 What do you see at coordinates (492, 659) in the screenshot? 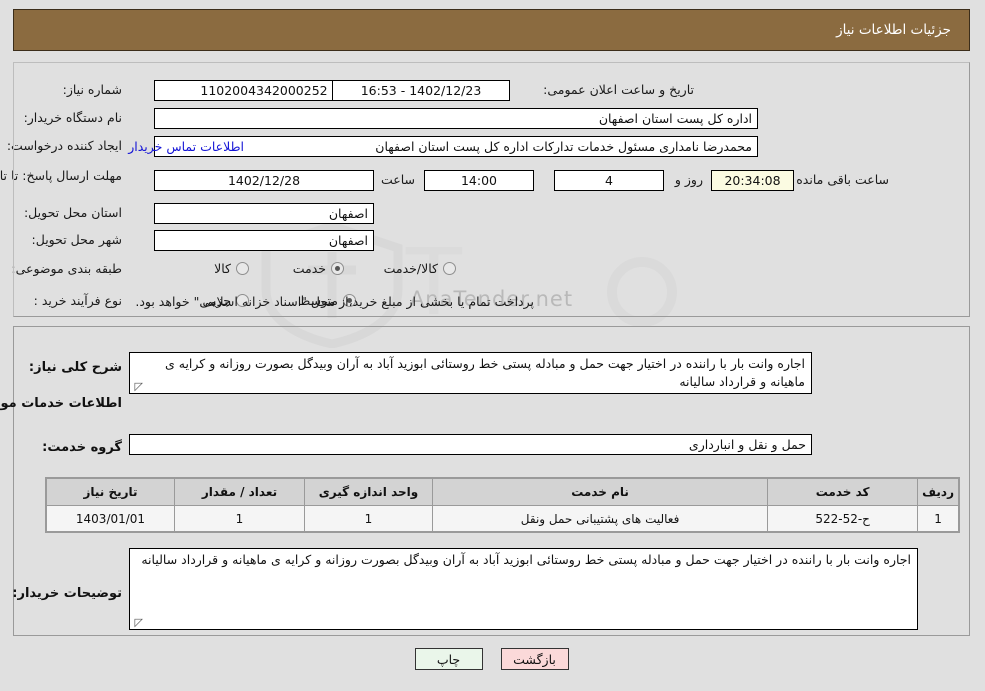
I see `action-button-bar: بازگشت چاپ` at bounding box center [492, 659].